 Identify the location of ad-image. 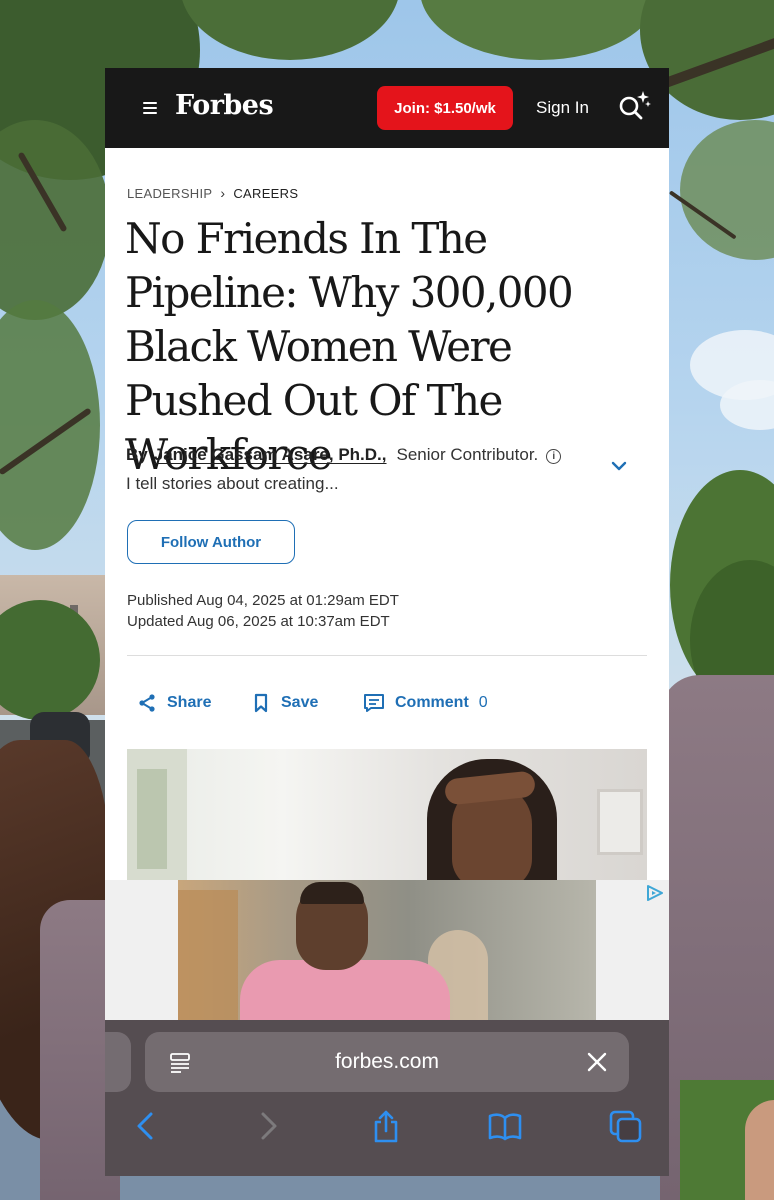
(387, 950).